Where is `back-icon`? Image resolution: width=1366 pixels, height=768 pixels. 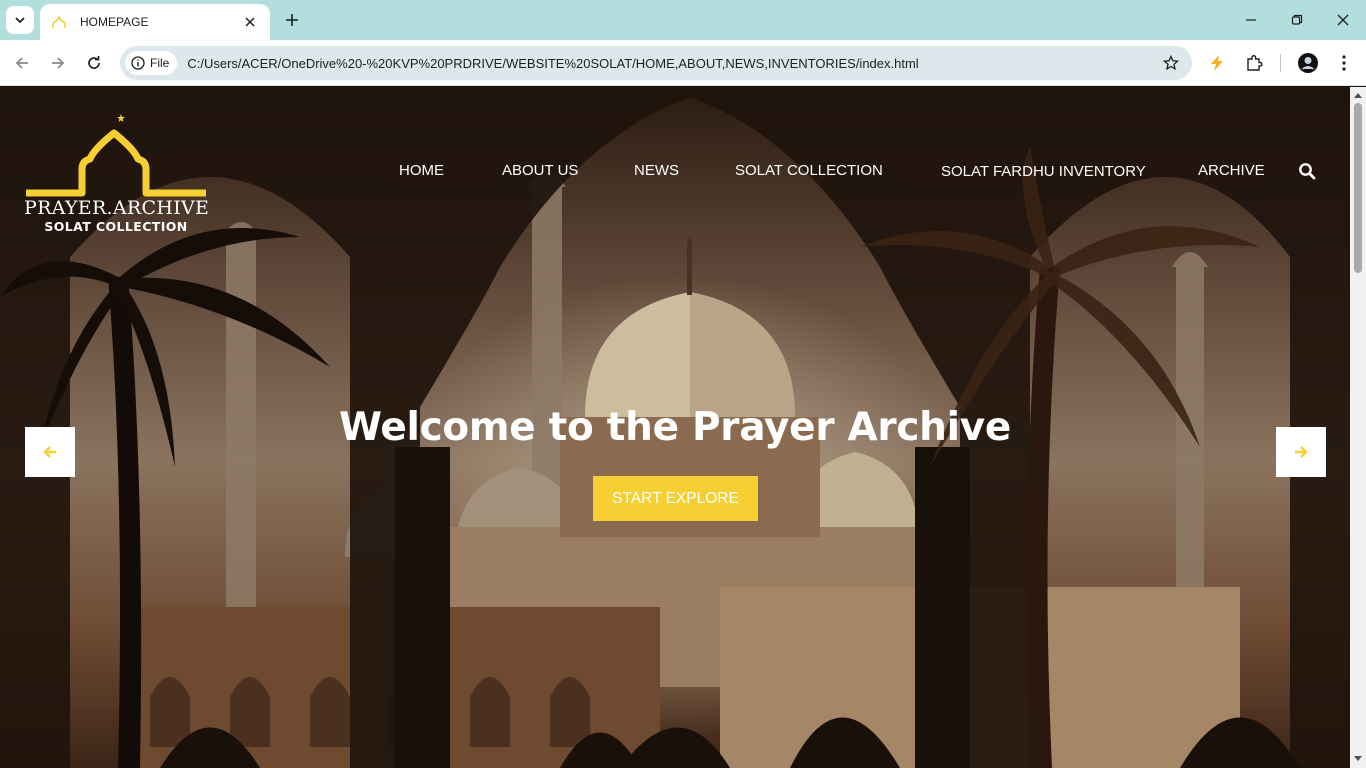
back-icon is located at coordinates (22, 63).